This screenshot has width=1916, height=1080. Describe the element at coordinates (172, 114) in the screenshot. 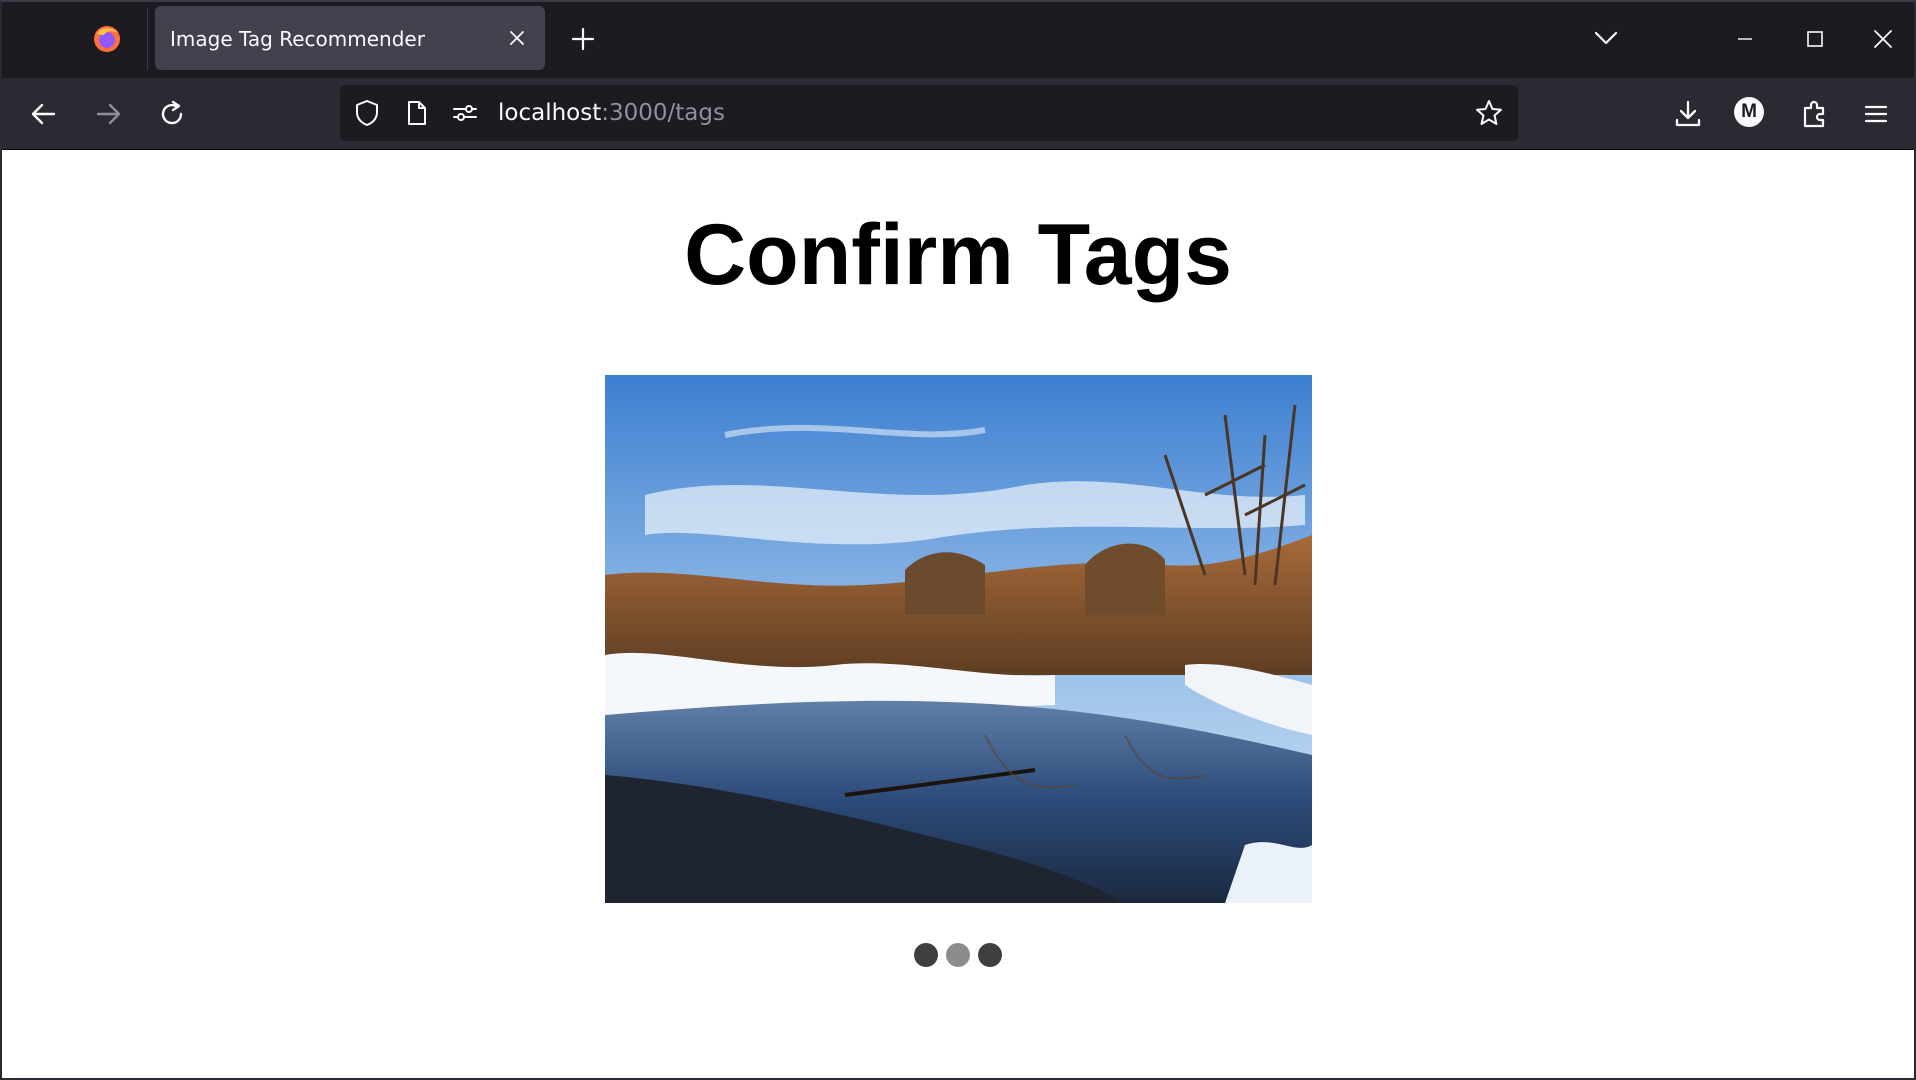

I see `reload-icon` at that location.